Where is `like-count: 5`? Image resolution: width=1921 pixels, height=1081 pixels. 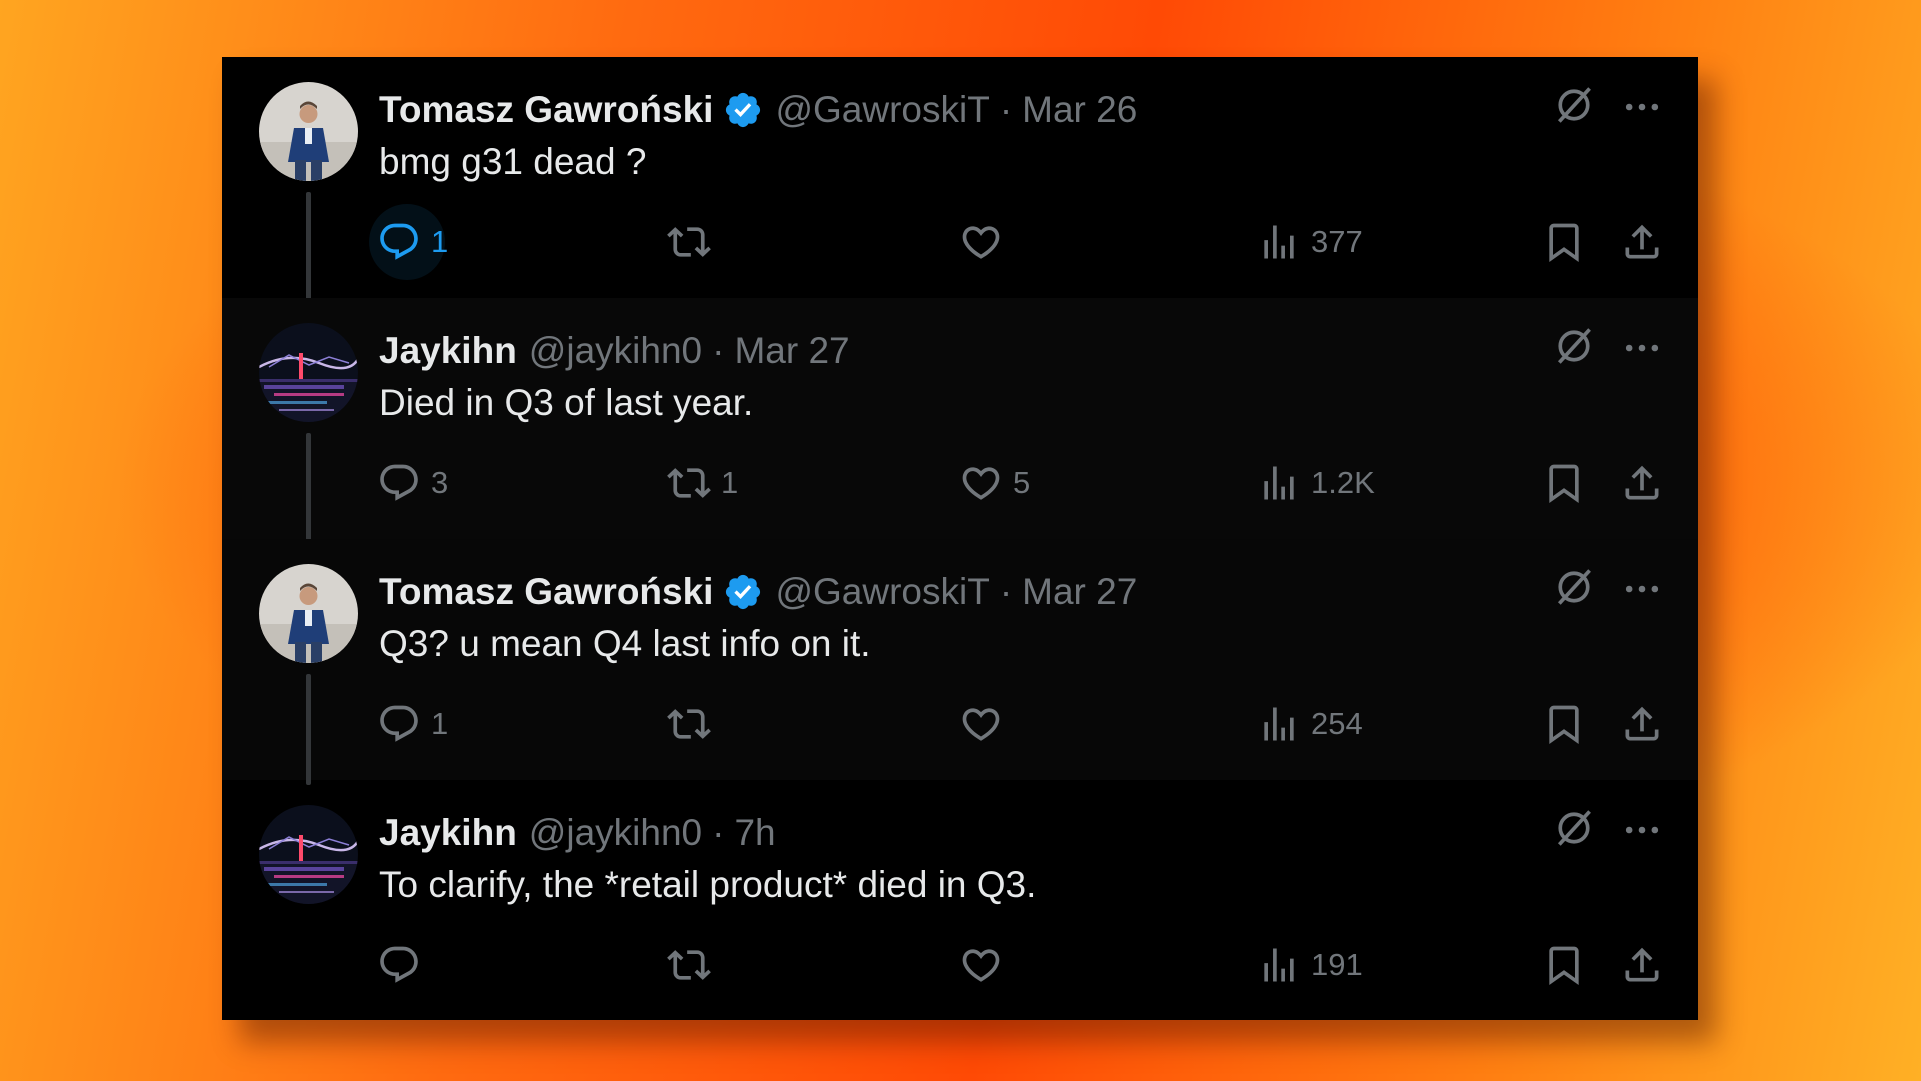
like-count: 5 is located at coordinates (1022, 482).